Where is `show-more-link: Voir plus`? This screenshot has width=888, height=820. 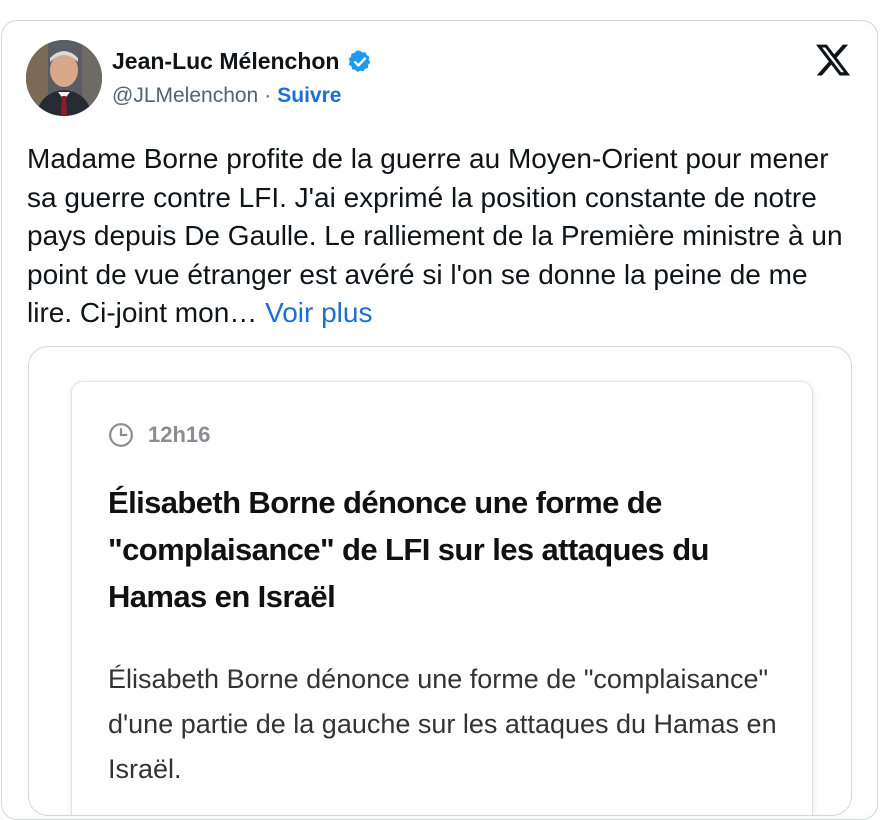
show-more-link: Voir plus is located at coordinates (318, 312).